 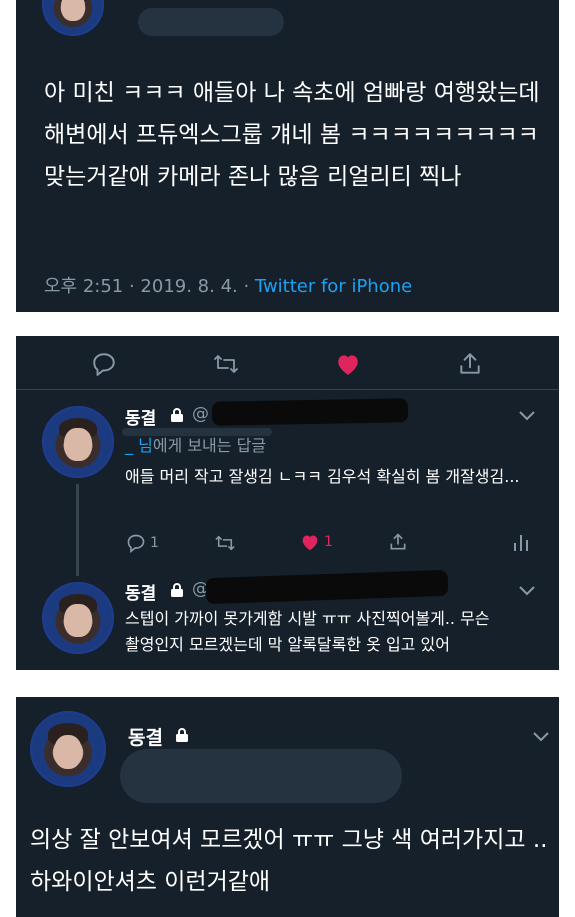 What do you see at coordinates (328, 542) in the screenshot?
I see `like-count: 1` at bounding box center [328, 542].